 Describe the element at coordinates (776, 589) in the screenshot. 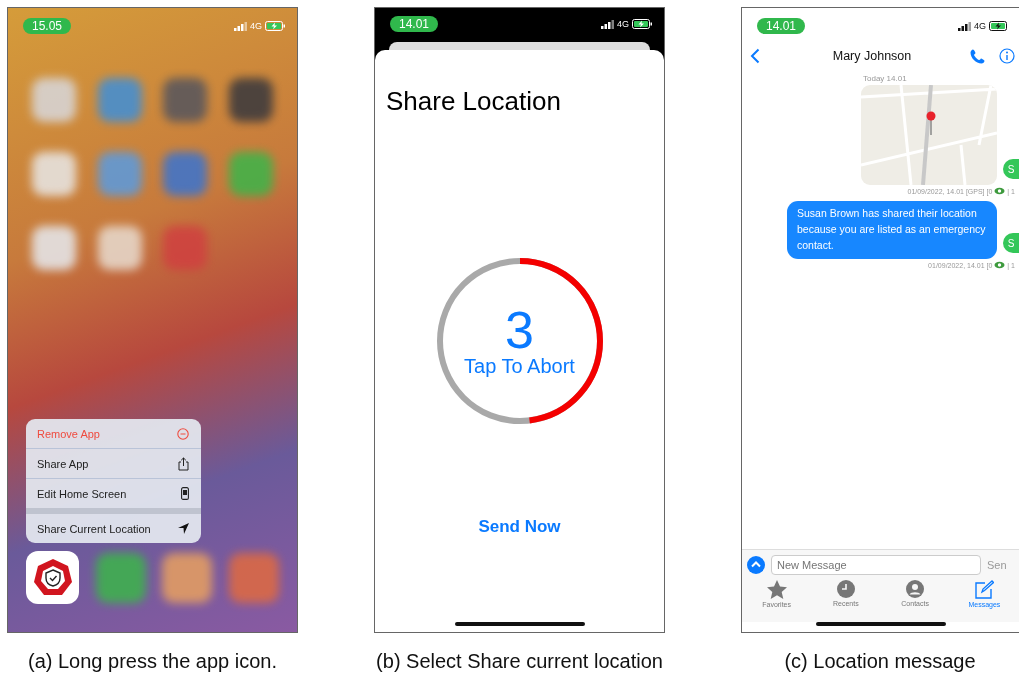

I see `star-icon` at that location.